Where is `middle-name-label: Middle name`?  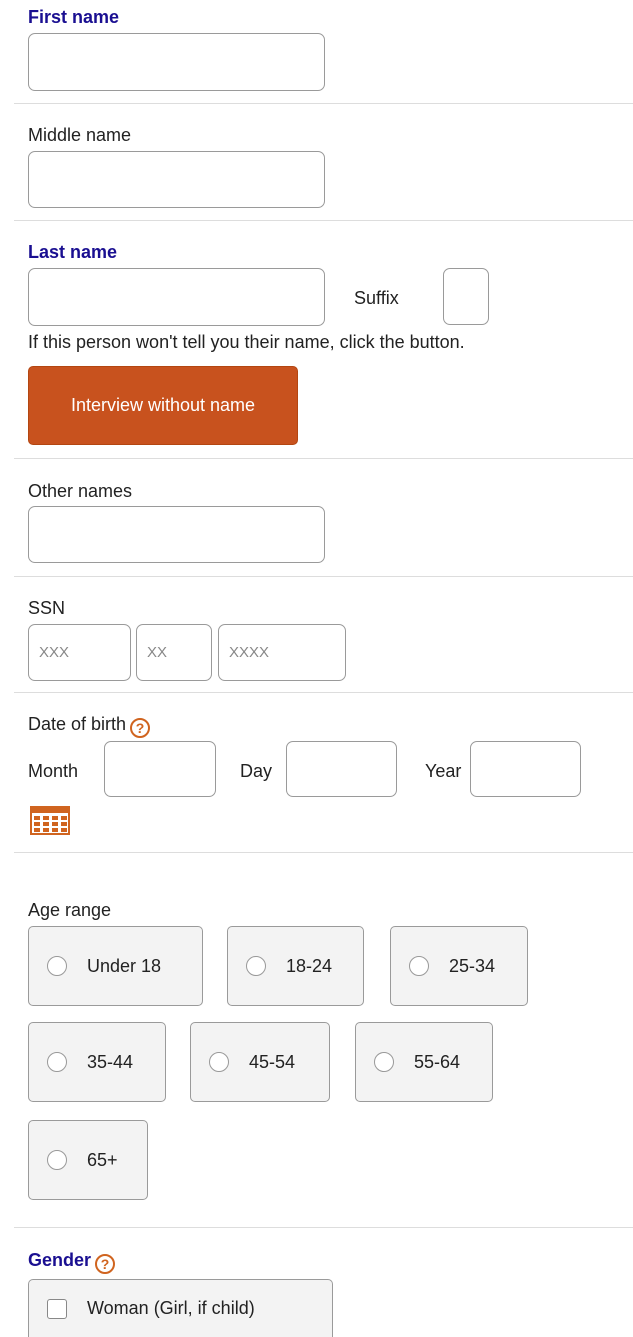 middle-name-label: Middle name is located at coordinates (80, 135).